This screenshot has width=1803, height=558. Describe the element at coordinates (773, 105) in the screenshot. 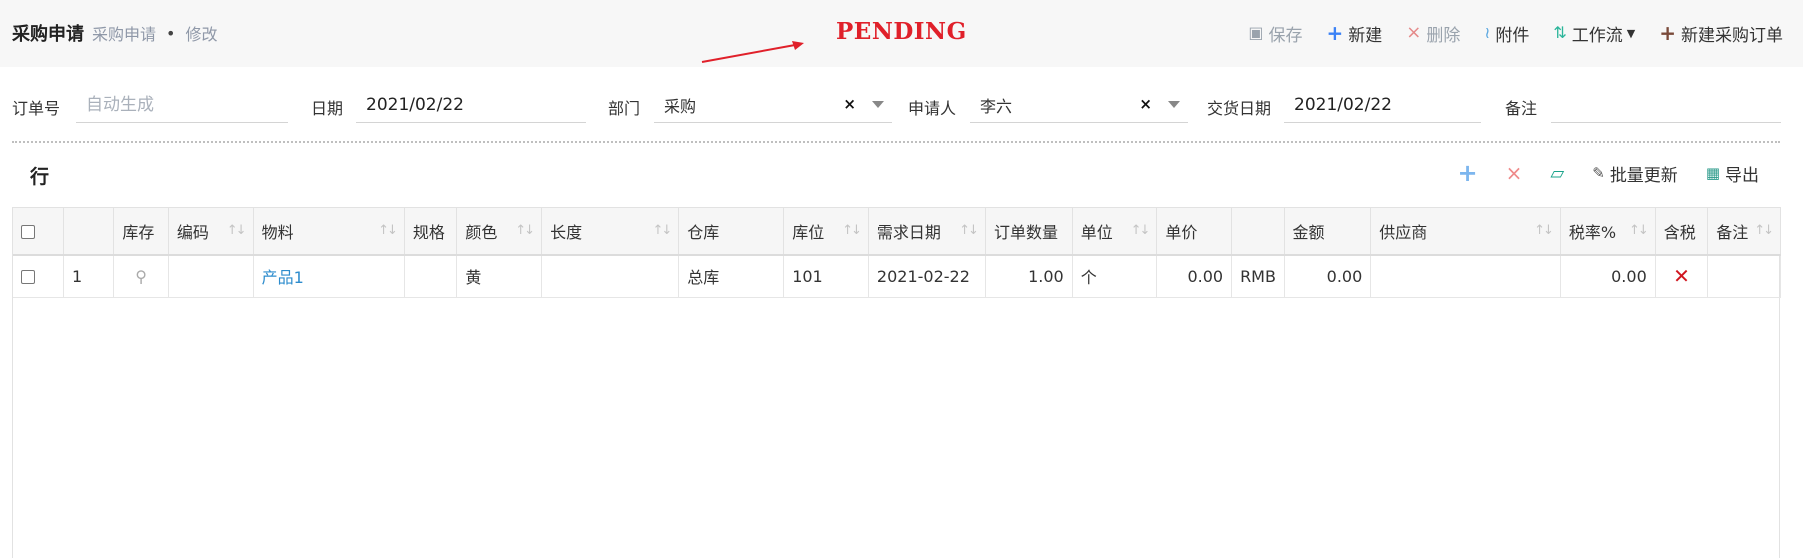

I see `dept-select: 采购 ×` at that location.